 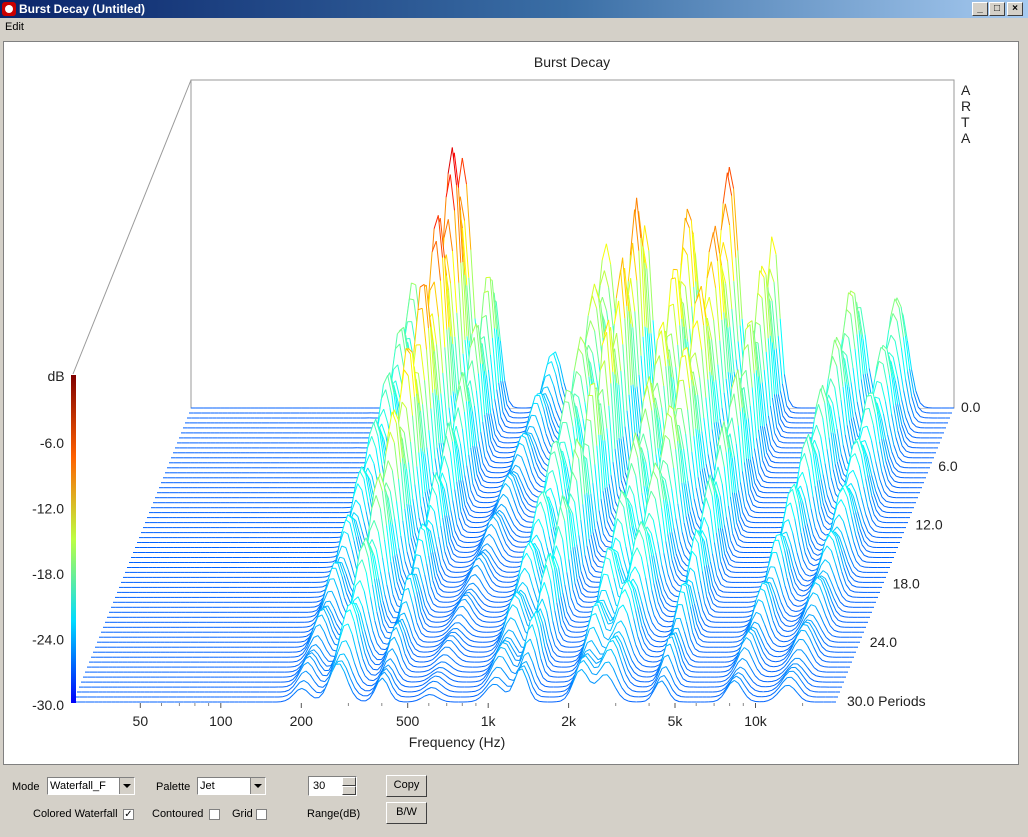 I want to click on watermark-letter: R, so click(x=966, y=106).